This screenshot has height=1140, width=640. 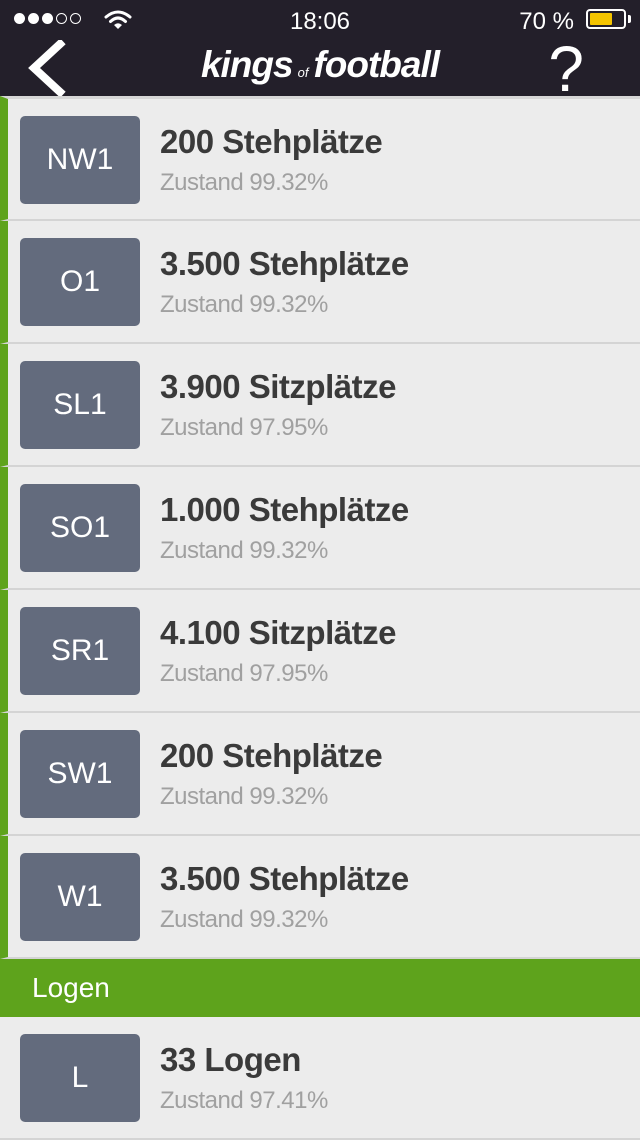 What do you see at coordinates (80, 651) in the screenshot?
I see `sector-code-badge: SR1` at bounding box center [80, 651].